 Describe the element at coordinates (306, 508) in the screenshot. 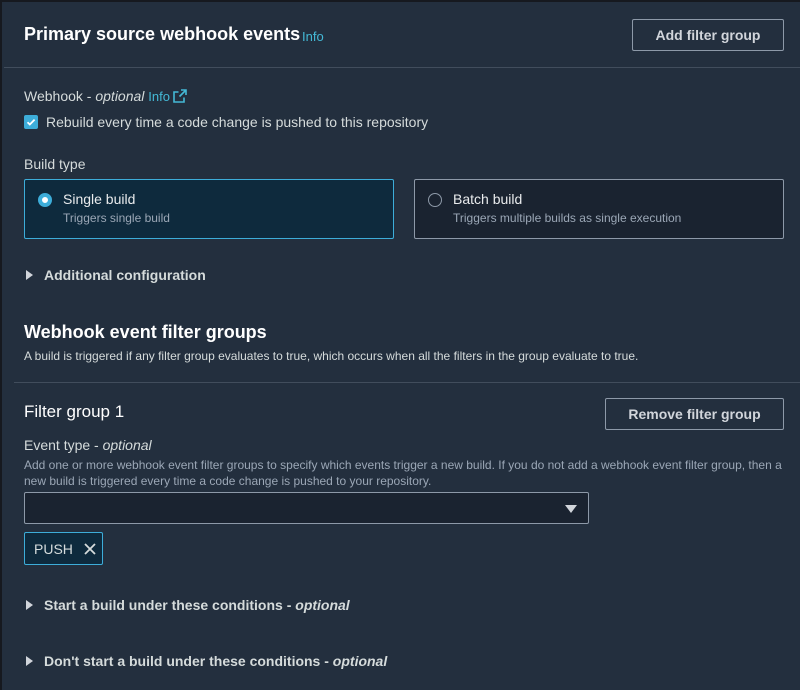

I see `event-type-select` at that location.